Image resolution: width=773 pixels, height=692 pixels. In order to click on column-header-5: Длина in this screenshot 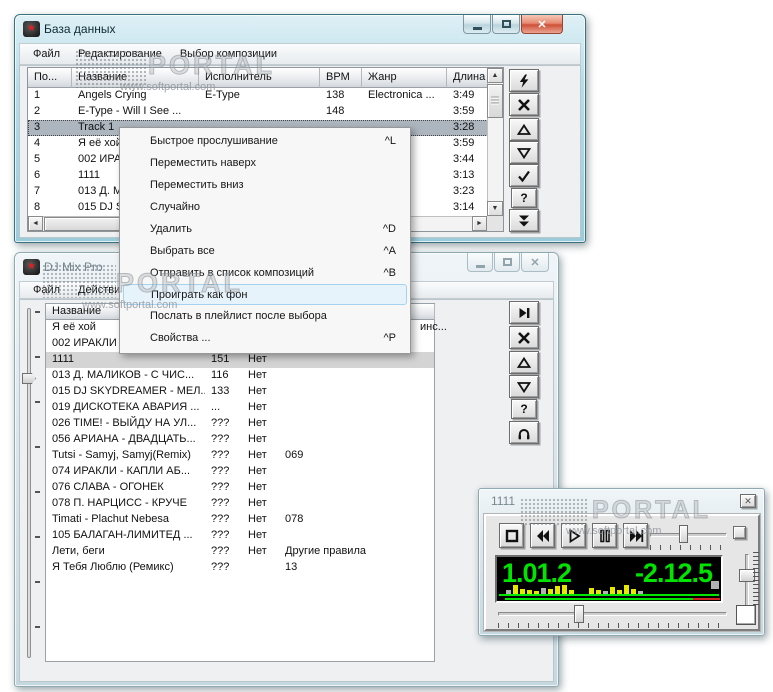, I will do `click(467, 78)`.